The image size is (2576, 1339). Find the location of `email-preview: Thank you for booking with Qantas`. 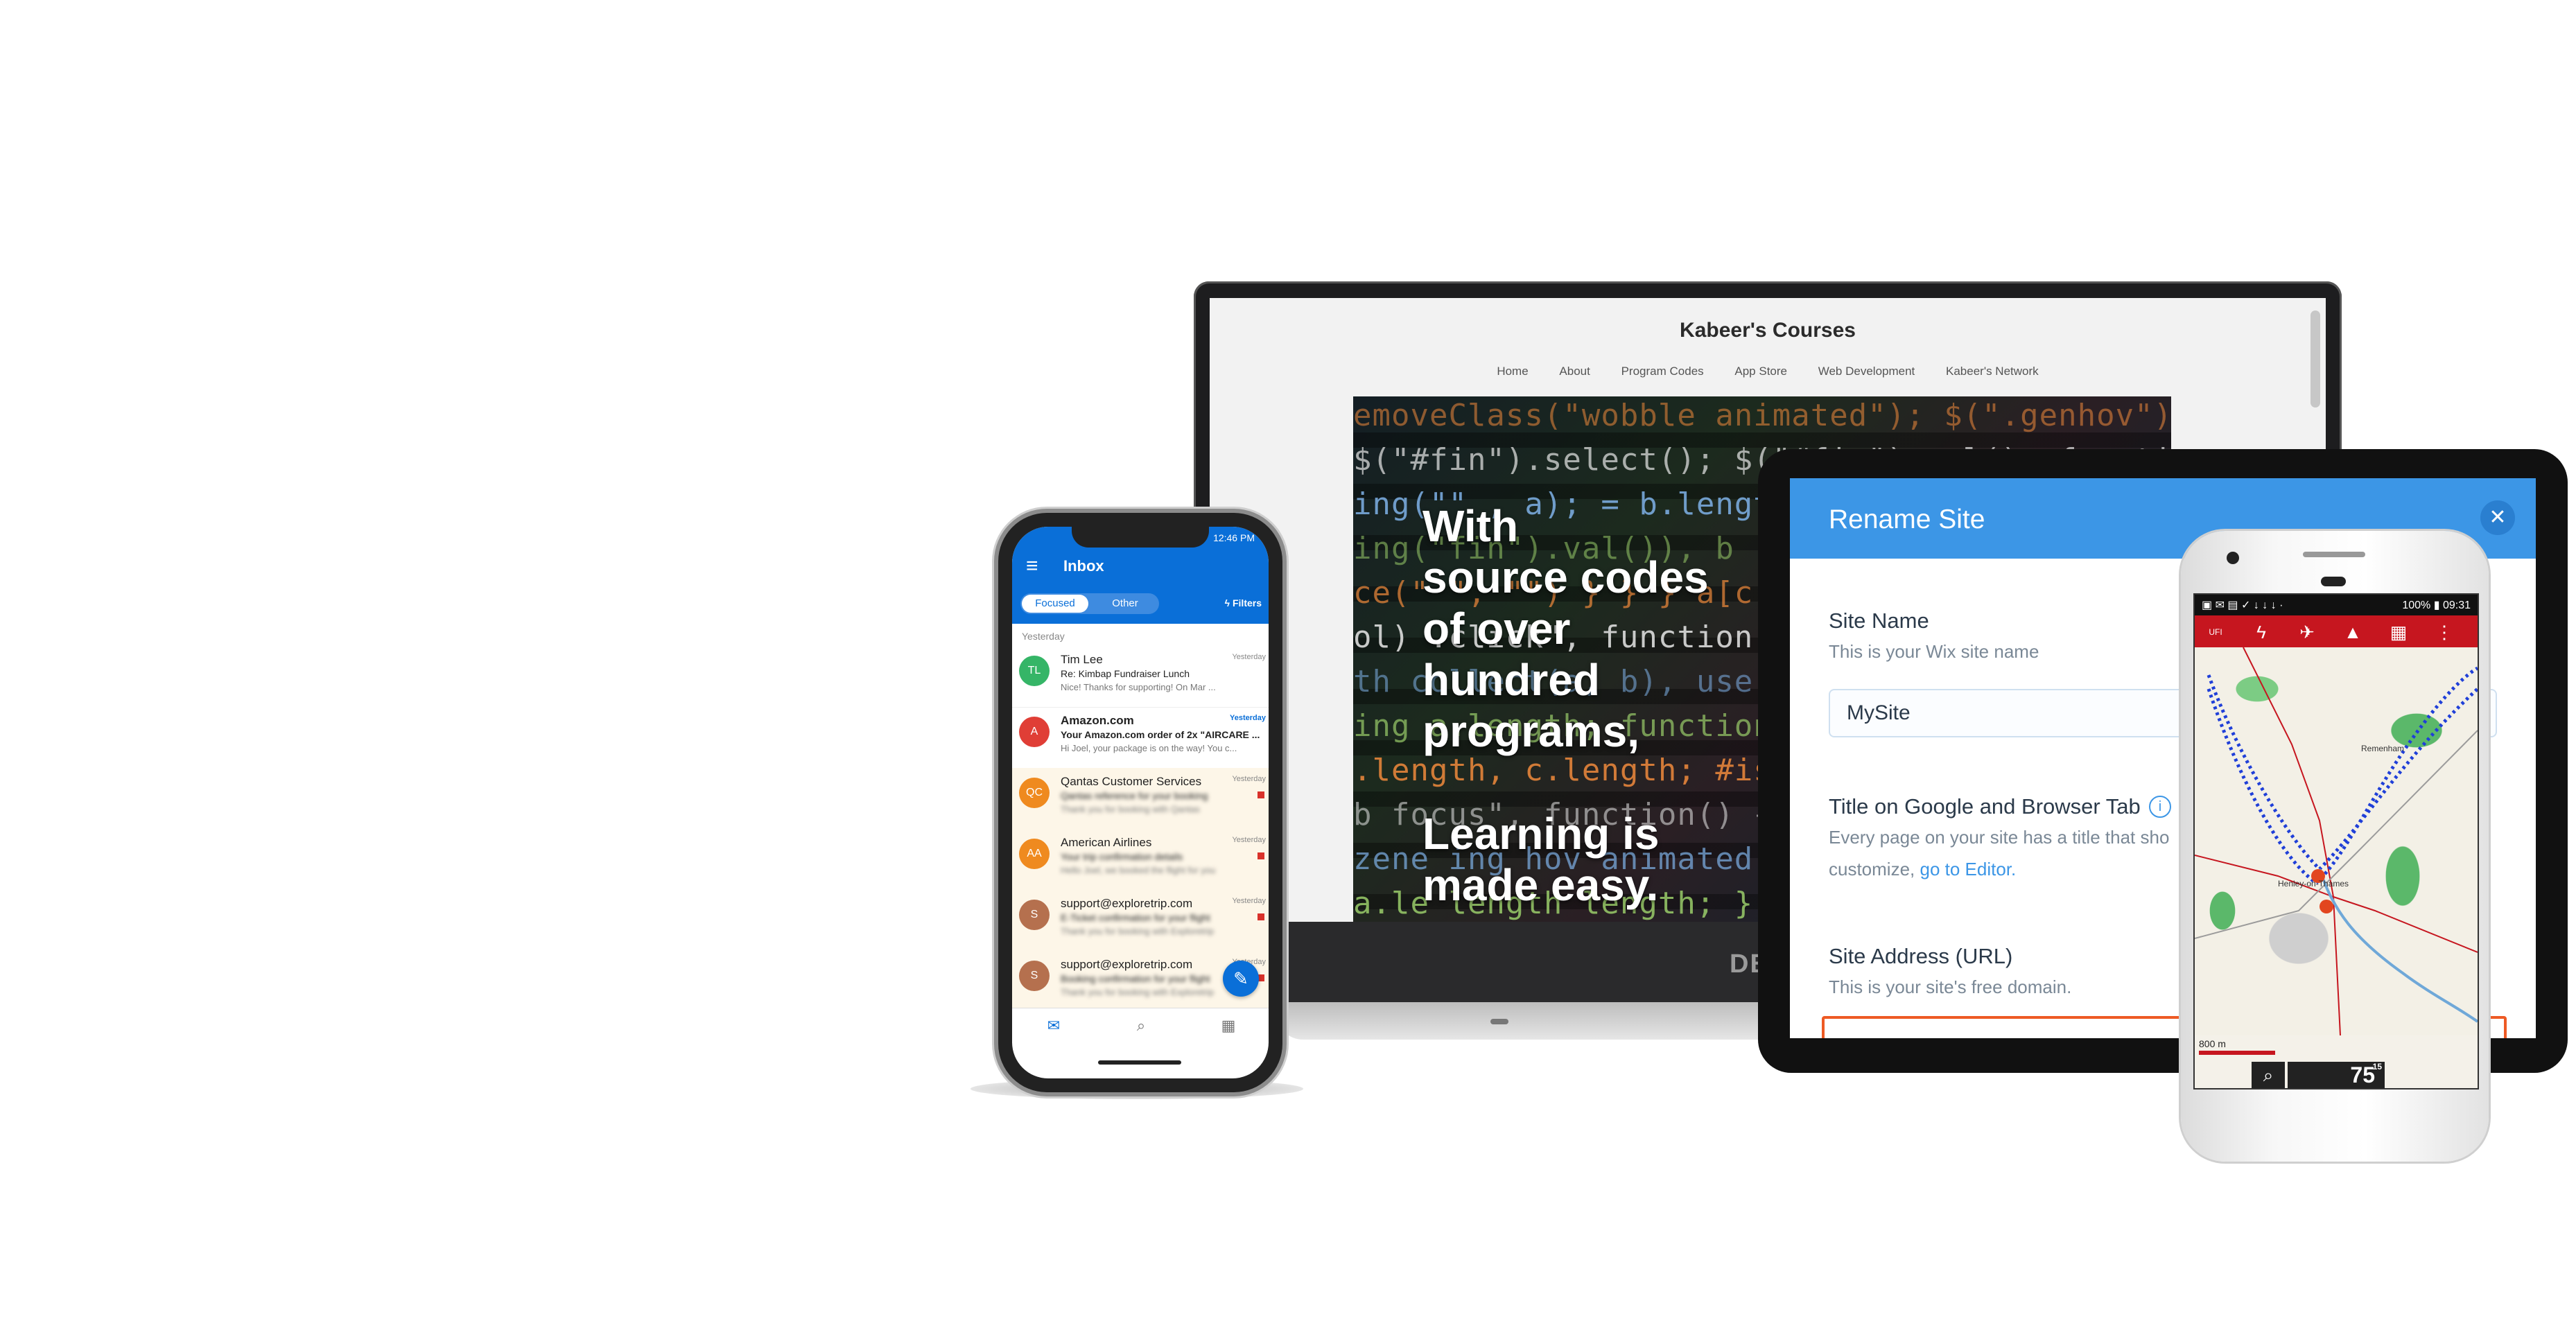

email-preview: Thank you for booking with Qantas is located at coordinates (1130, 809).